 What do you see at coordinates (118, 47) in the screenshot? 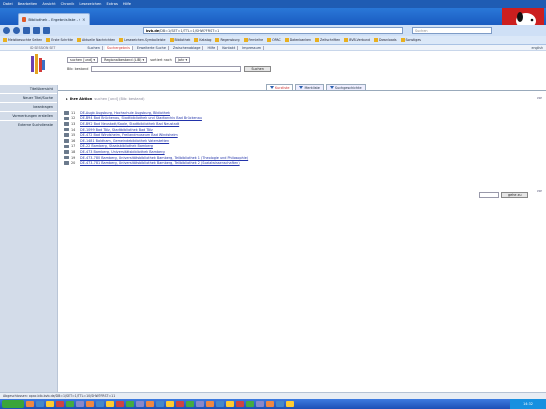
I see `tab-suchergebnis: Suchergebnis` at bounding box center [118, 47].